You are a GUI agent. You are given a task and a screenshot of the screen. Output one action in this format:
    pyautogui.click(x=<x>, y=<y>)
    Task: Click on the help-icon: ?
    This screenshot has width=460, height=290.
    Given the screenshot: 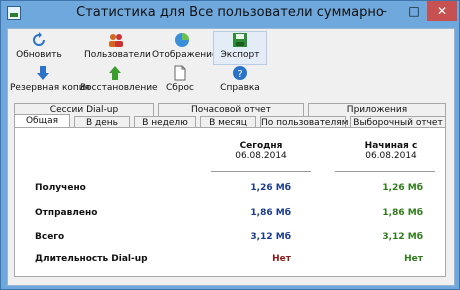 What is the action you would take?
    pyautogui.click(x=240, y=73)
    